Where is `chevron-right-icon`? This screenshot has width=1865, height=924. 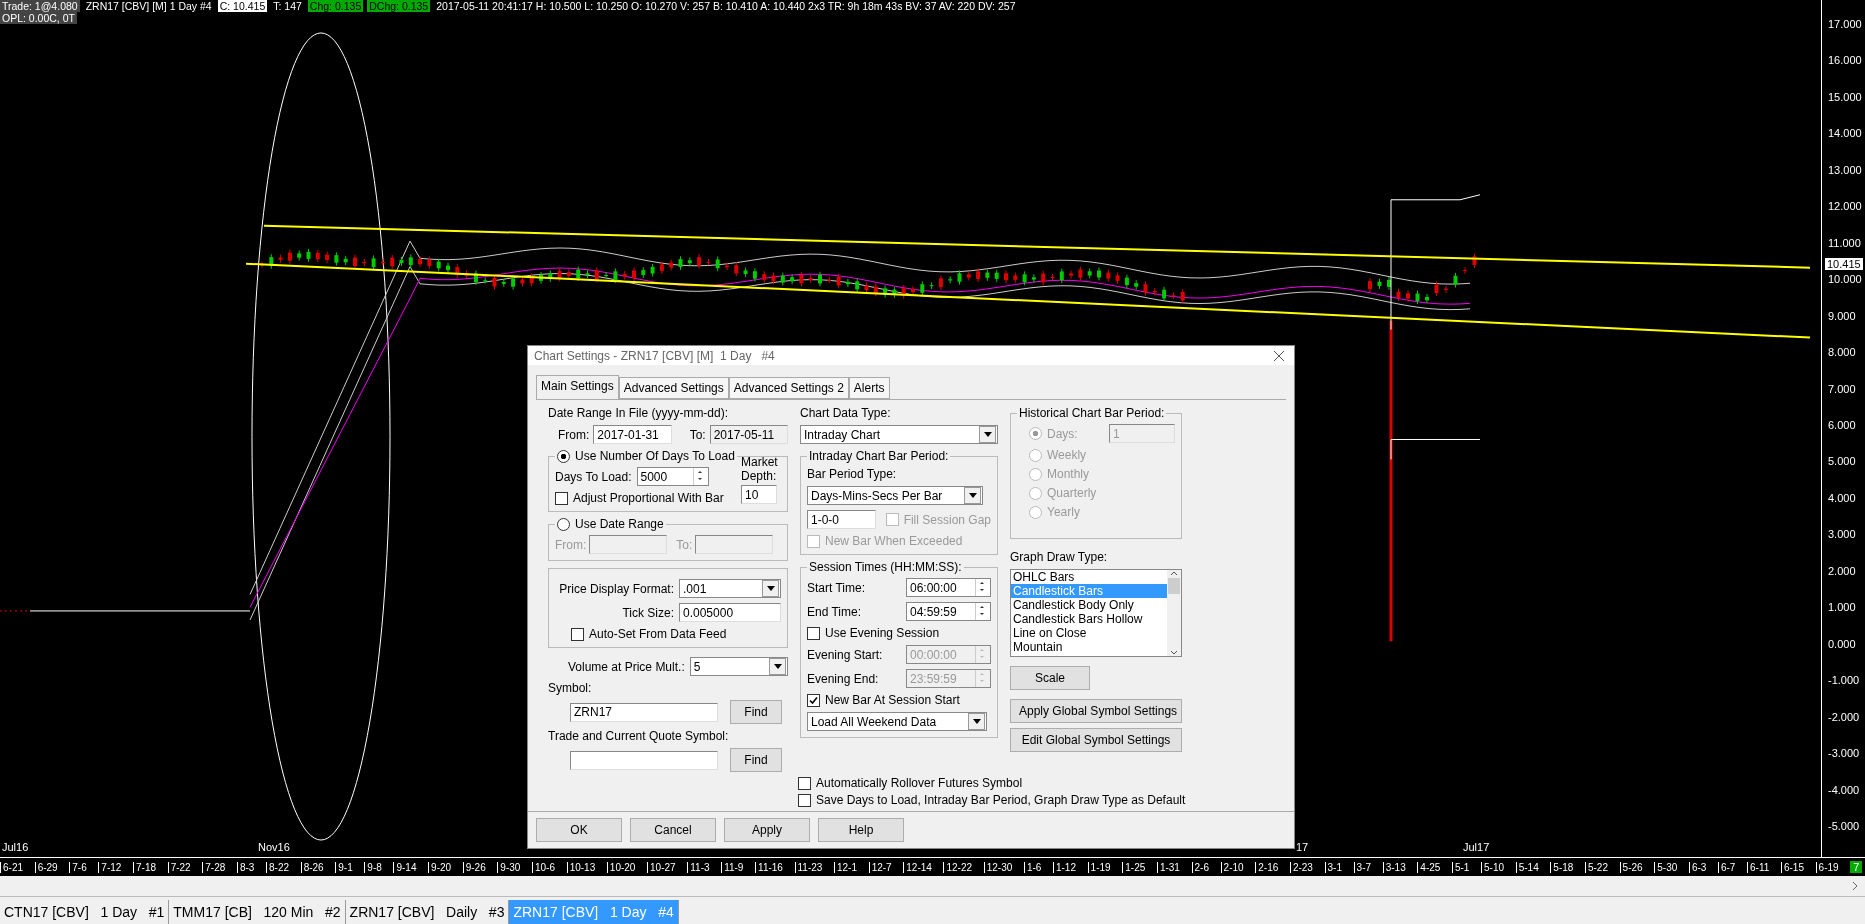 chevron-right-icon is located at coordinates (1855, 886).